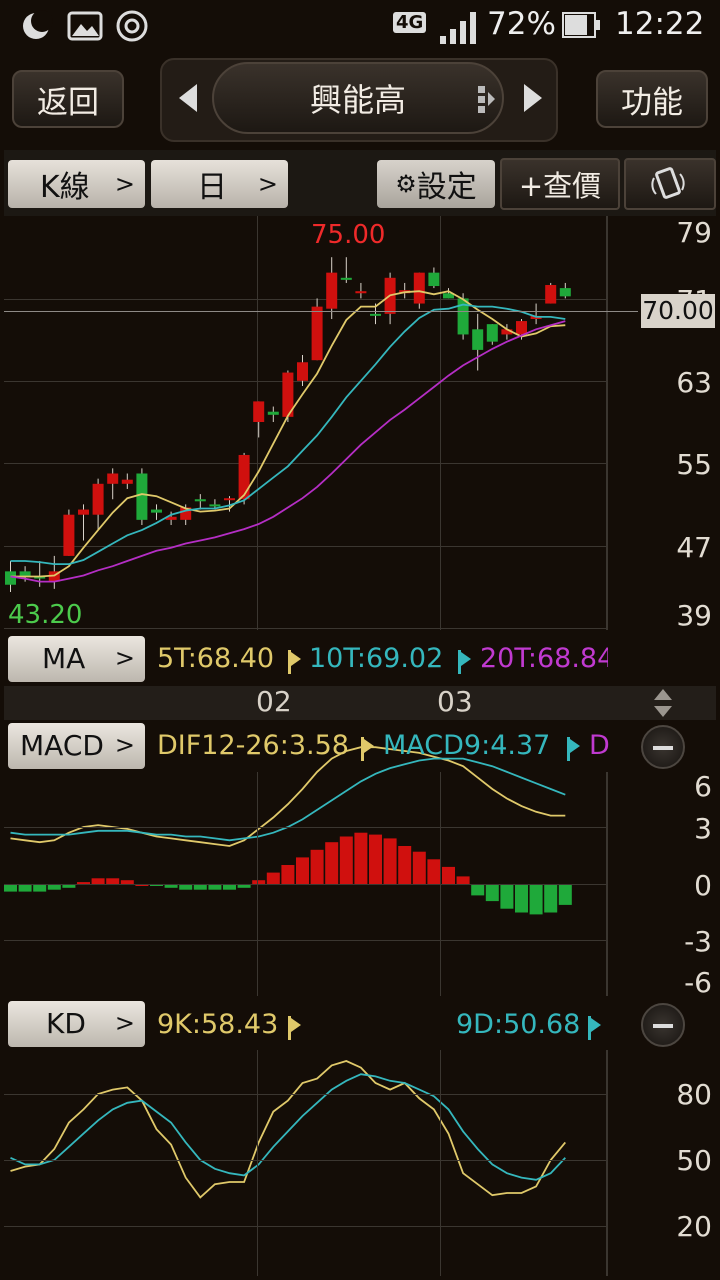  I want to click on ma-selector: MA >, so click(76, 659).